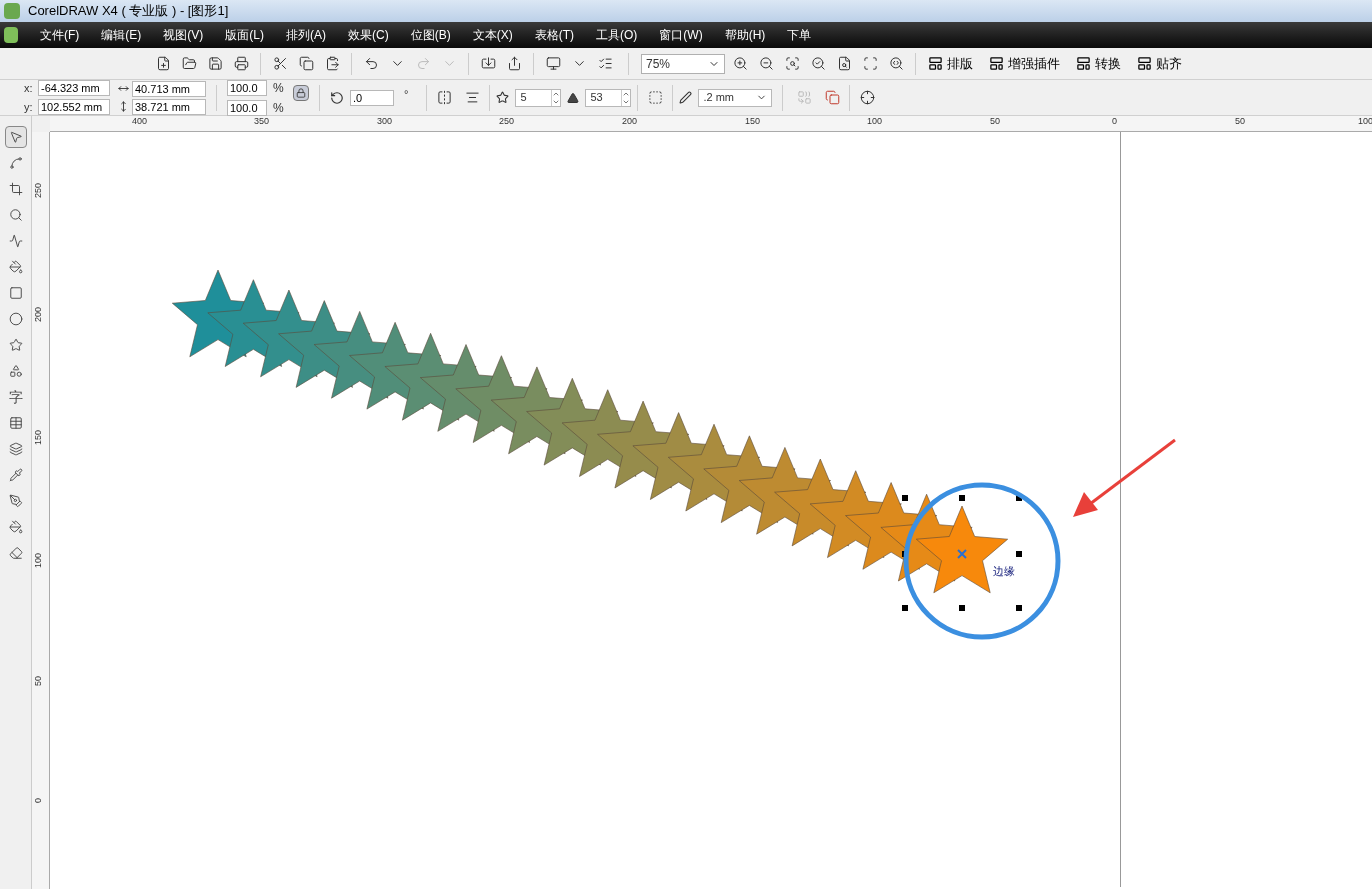 This screenshot has width=1372, height=889. I want to click on y-label: y:, so click(29, 107).